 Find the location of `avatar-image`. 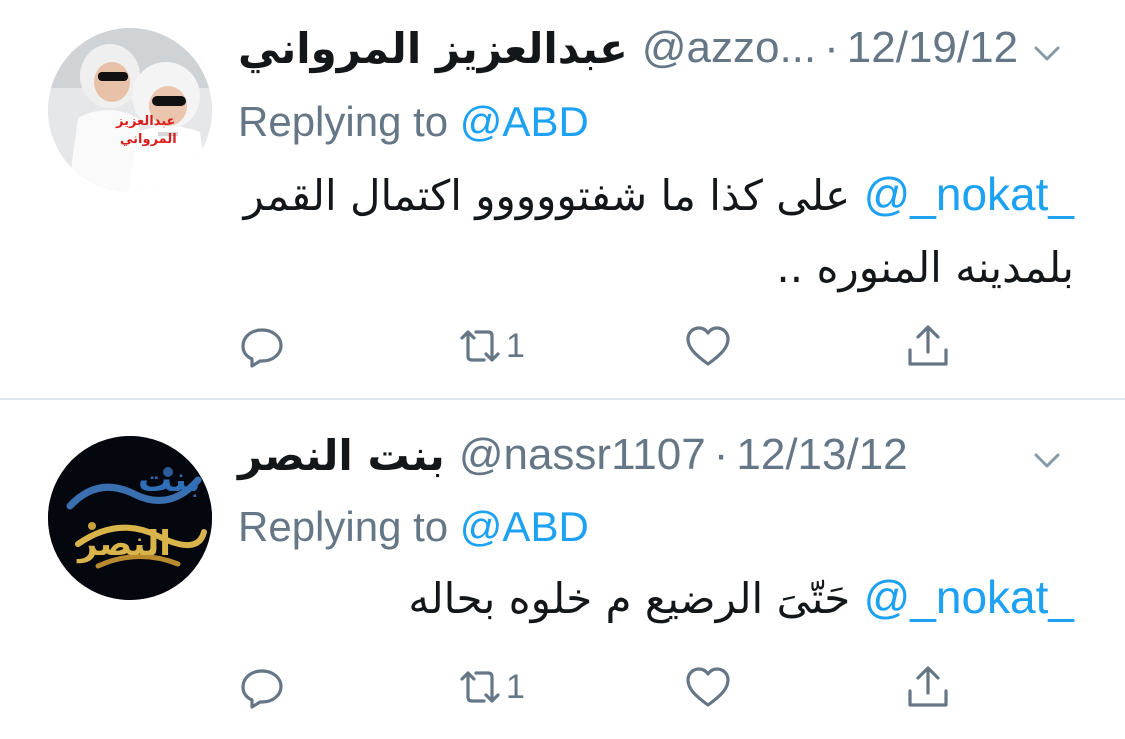

avatar-image is located at coordinates (130, 110).